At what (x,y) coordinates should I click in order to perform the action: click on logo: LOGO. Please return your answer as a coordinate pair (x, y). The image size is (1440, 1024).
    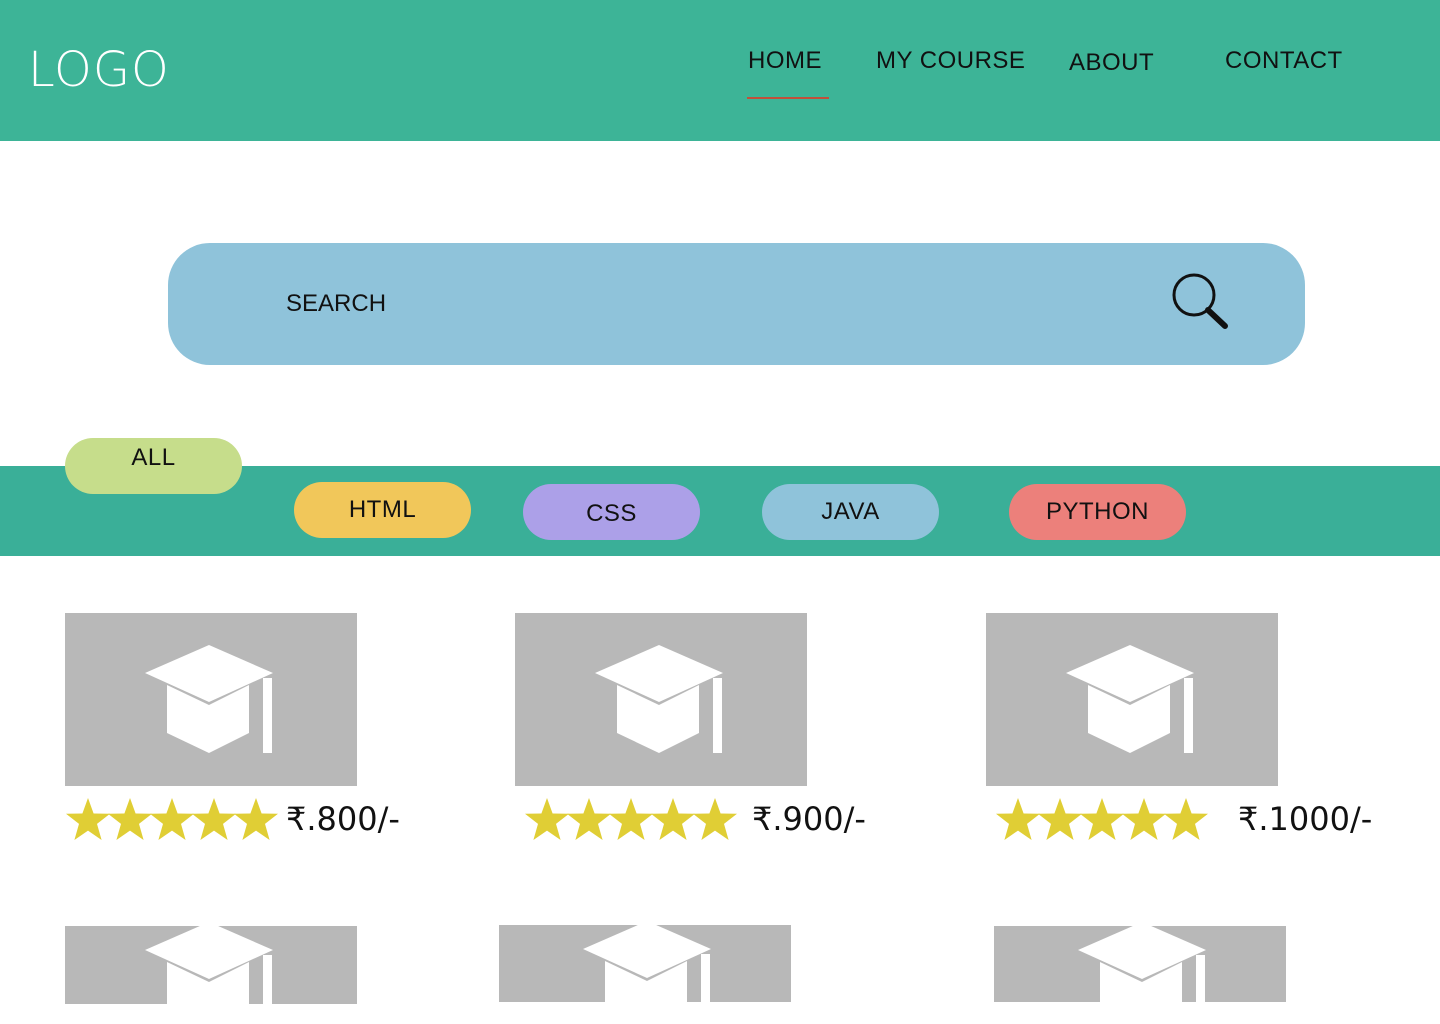
    Looking at the image, I should click on (99, 70).